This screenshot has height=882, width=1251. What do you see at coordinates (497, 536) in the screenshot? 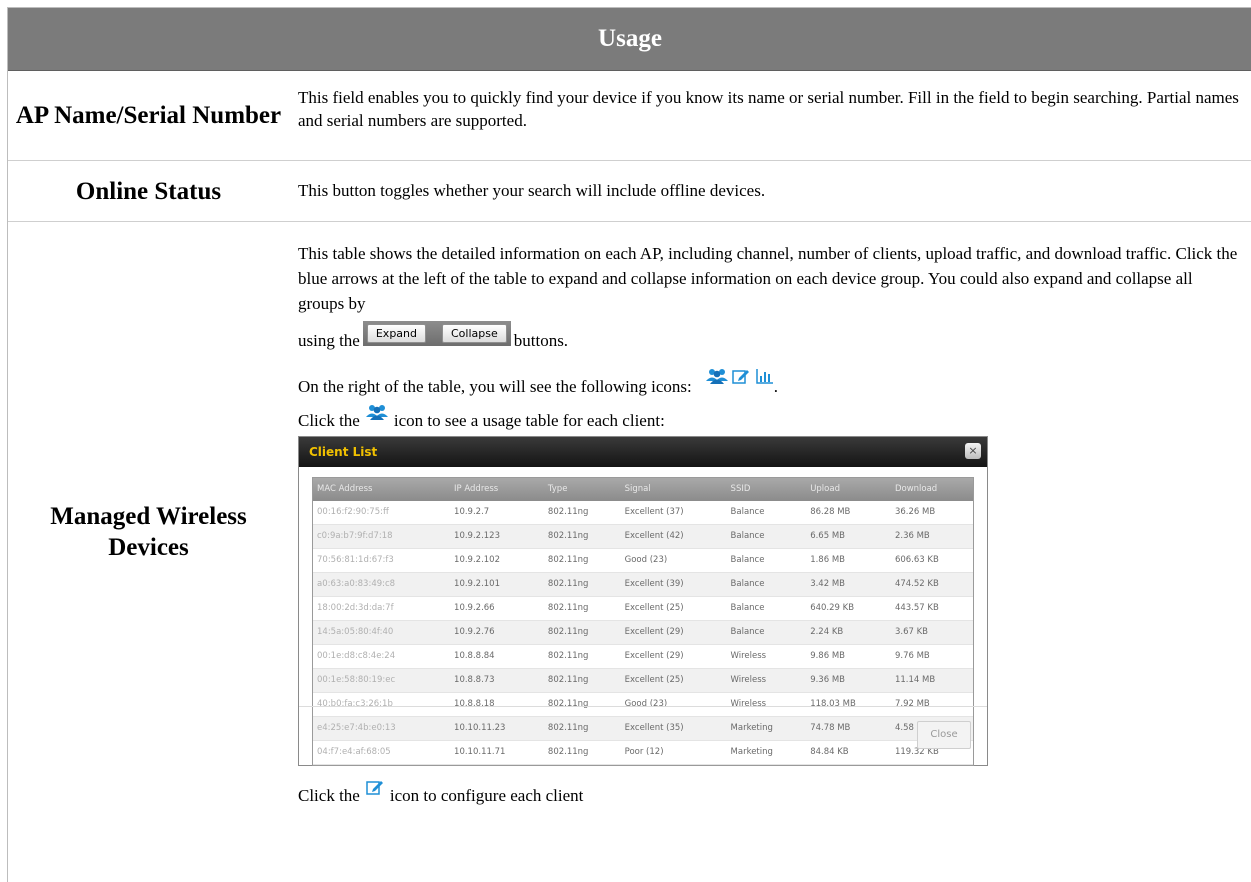
I see `table-cell: 10.9.2.123` at bounding box center [497, 536].